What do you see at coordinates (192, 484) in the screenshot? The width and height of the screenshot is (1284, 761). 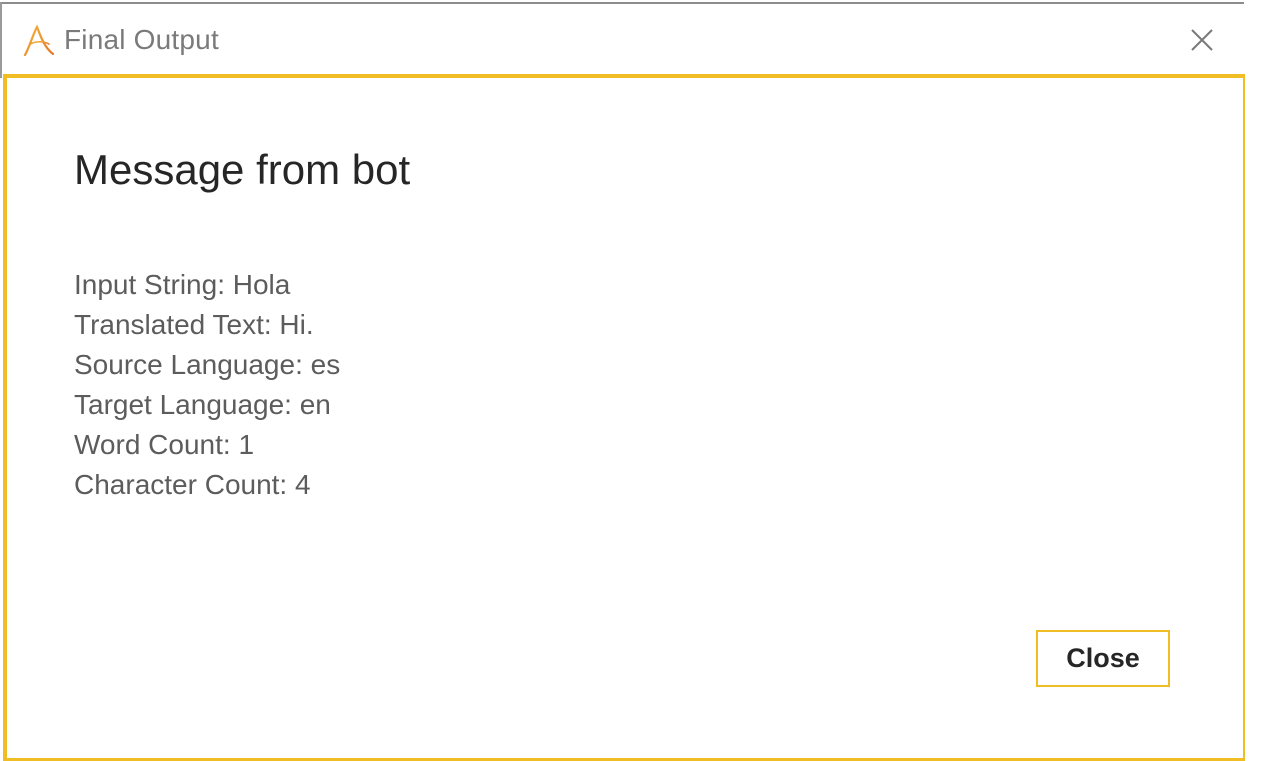 I see `character-count-line: Character Count: 4` at bounding box center [192, 484].